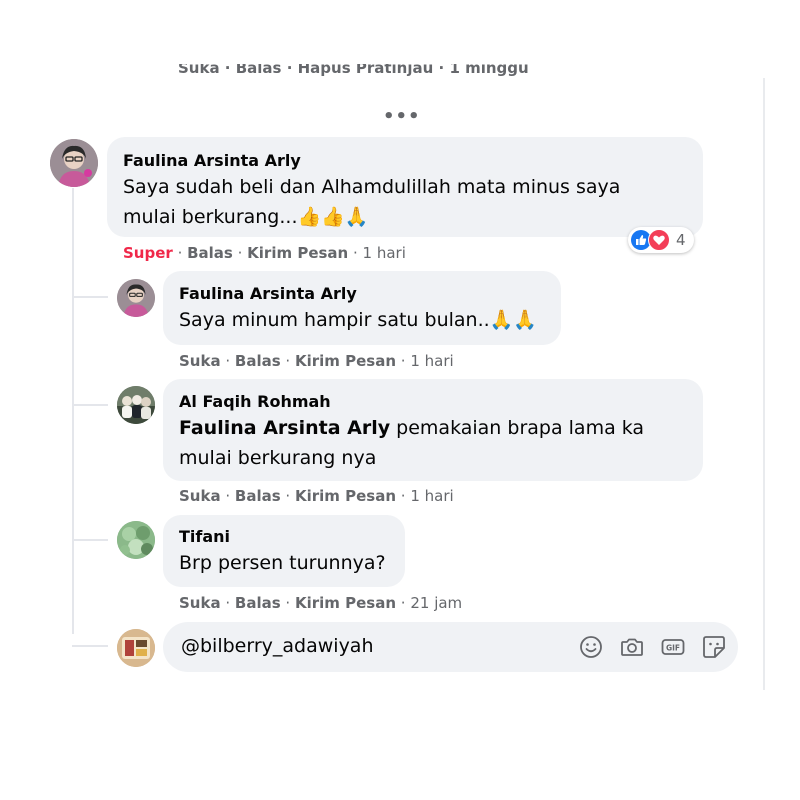 The height and width of the screenshot is (800, 800). I want to click on reply-text-line1: pemakaian brapa lama ka, so click(520, 428).